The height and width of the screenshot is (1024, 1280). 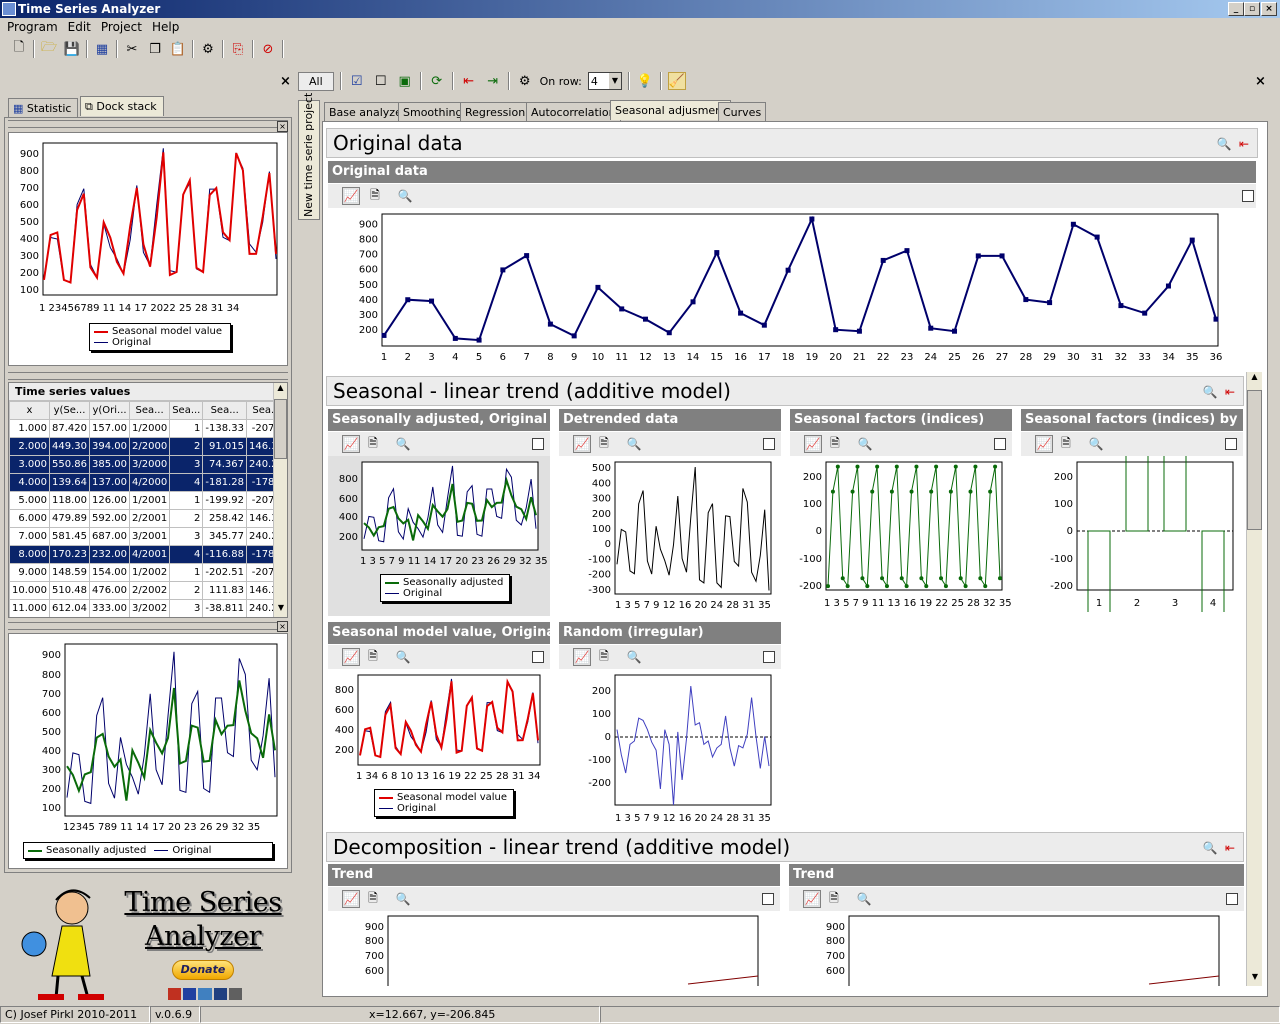 I want to click on tab-new-time-serie-project: New time serie project, so click(x=309, y=156).